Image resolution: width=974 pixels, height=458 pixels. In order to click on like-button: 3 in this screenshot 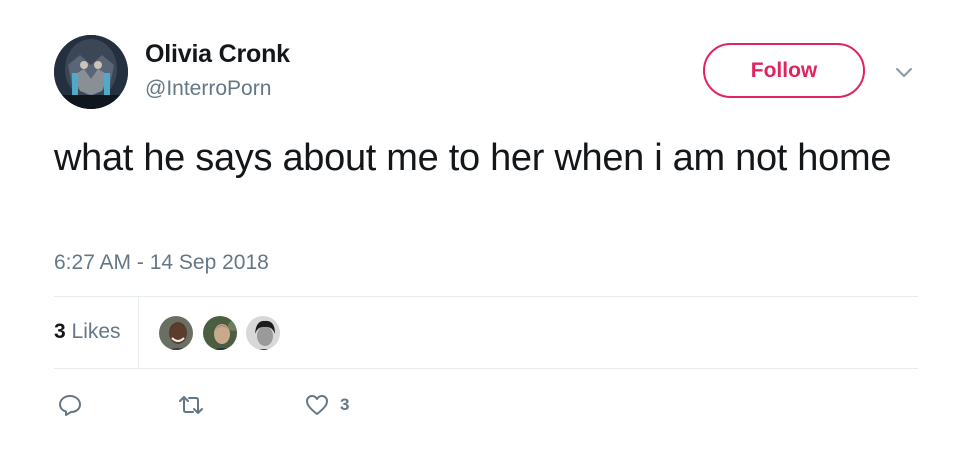, I will do `click(326, 405)`.